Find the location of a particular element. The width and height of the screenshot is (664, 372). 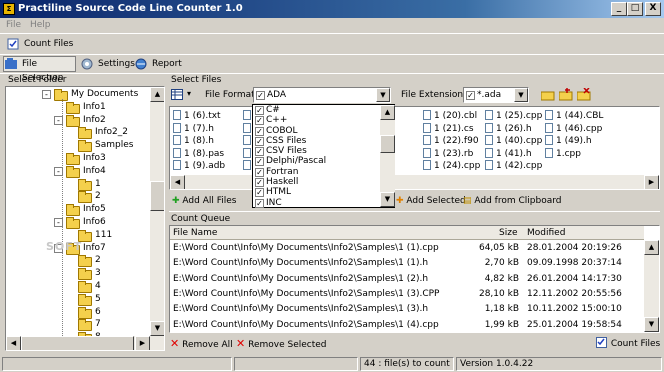

file-list-item: 1 (44).CBL is located at coordinates (574, 115).